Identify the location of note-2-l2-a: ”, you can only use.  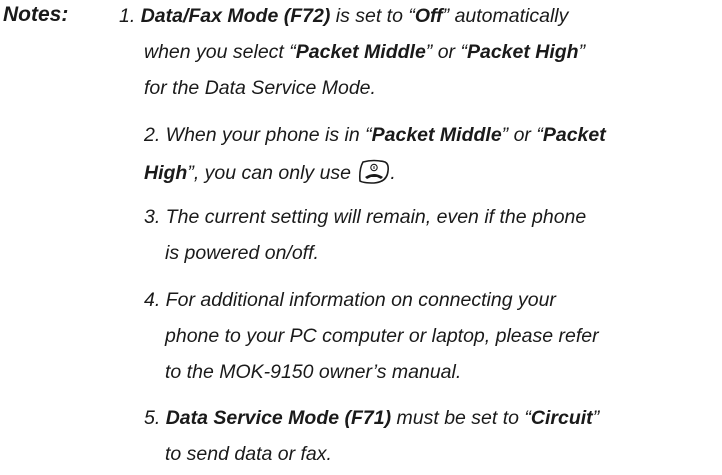
(272, 173).